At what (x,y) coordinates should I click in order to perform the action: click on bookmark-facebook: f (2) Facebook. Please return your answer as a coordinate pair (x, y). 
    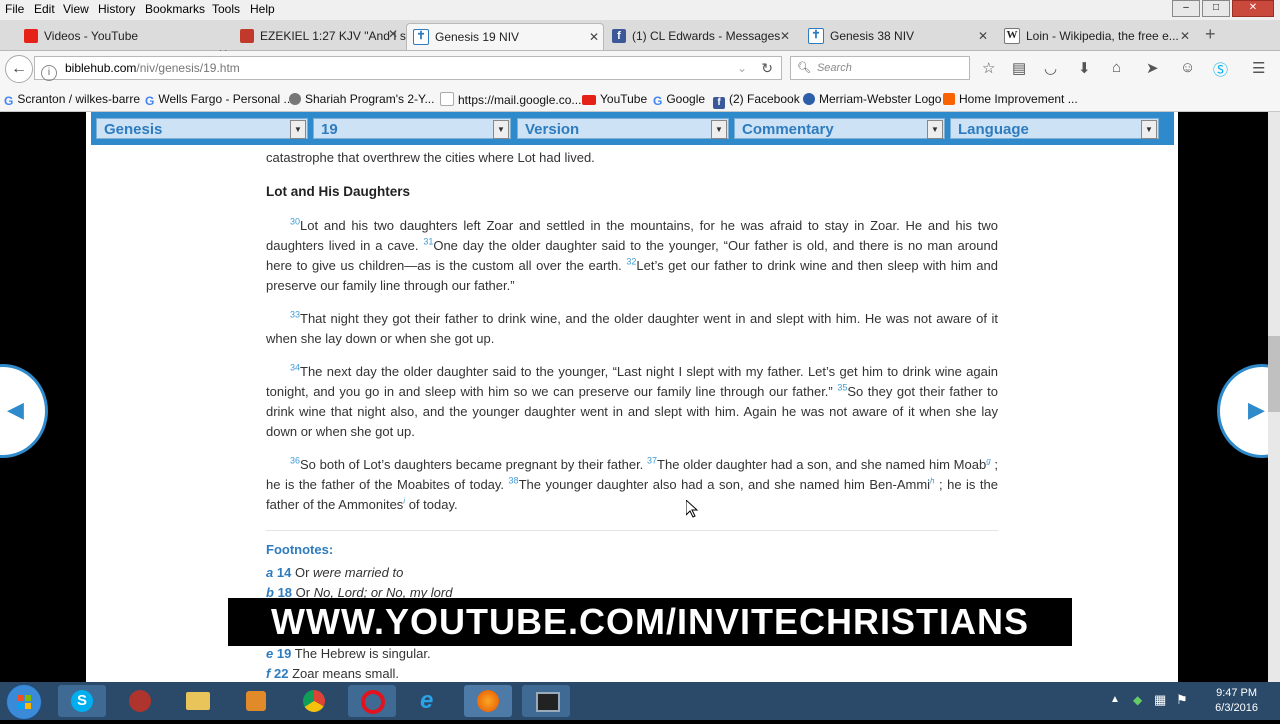
    Looking at the image, I should click on (756, 100).